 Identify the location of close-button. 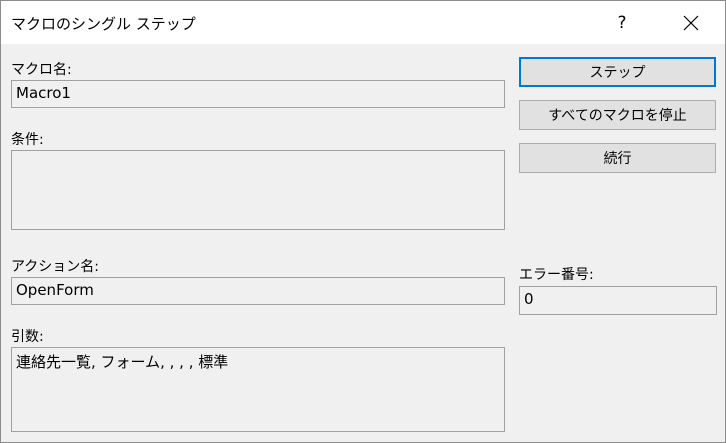
(691, 22).